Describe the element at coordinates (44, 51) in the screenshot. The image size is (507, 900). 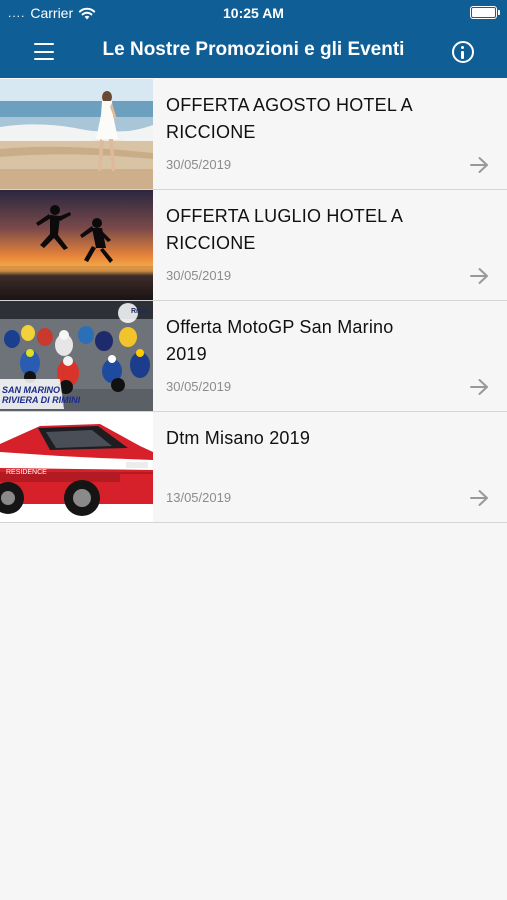
I see `hamburger-menu-button` at that location.